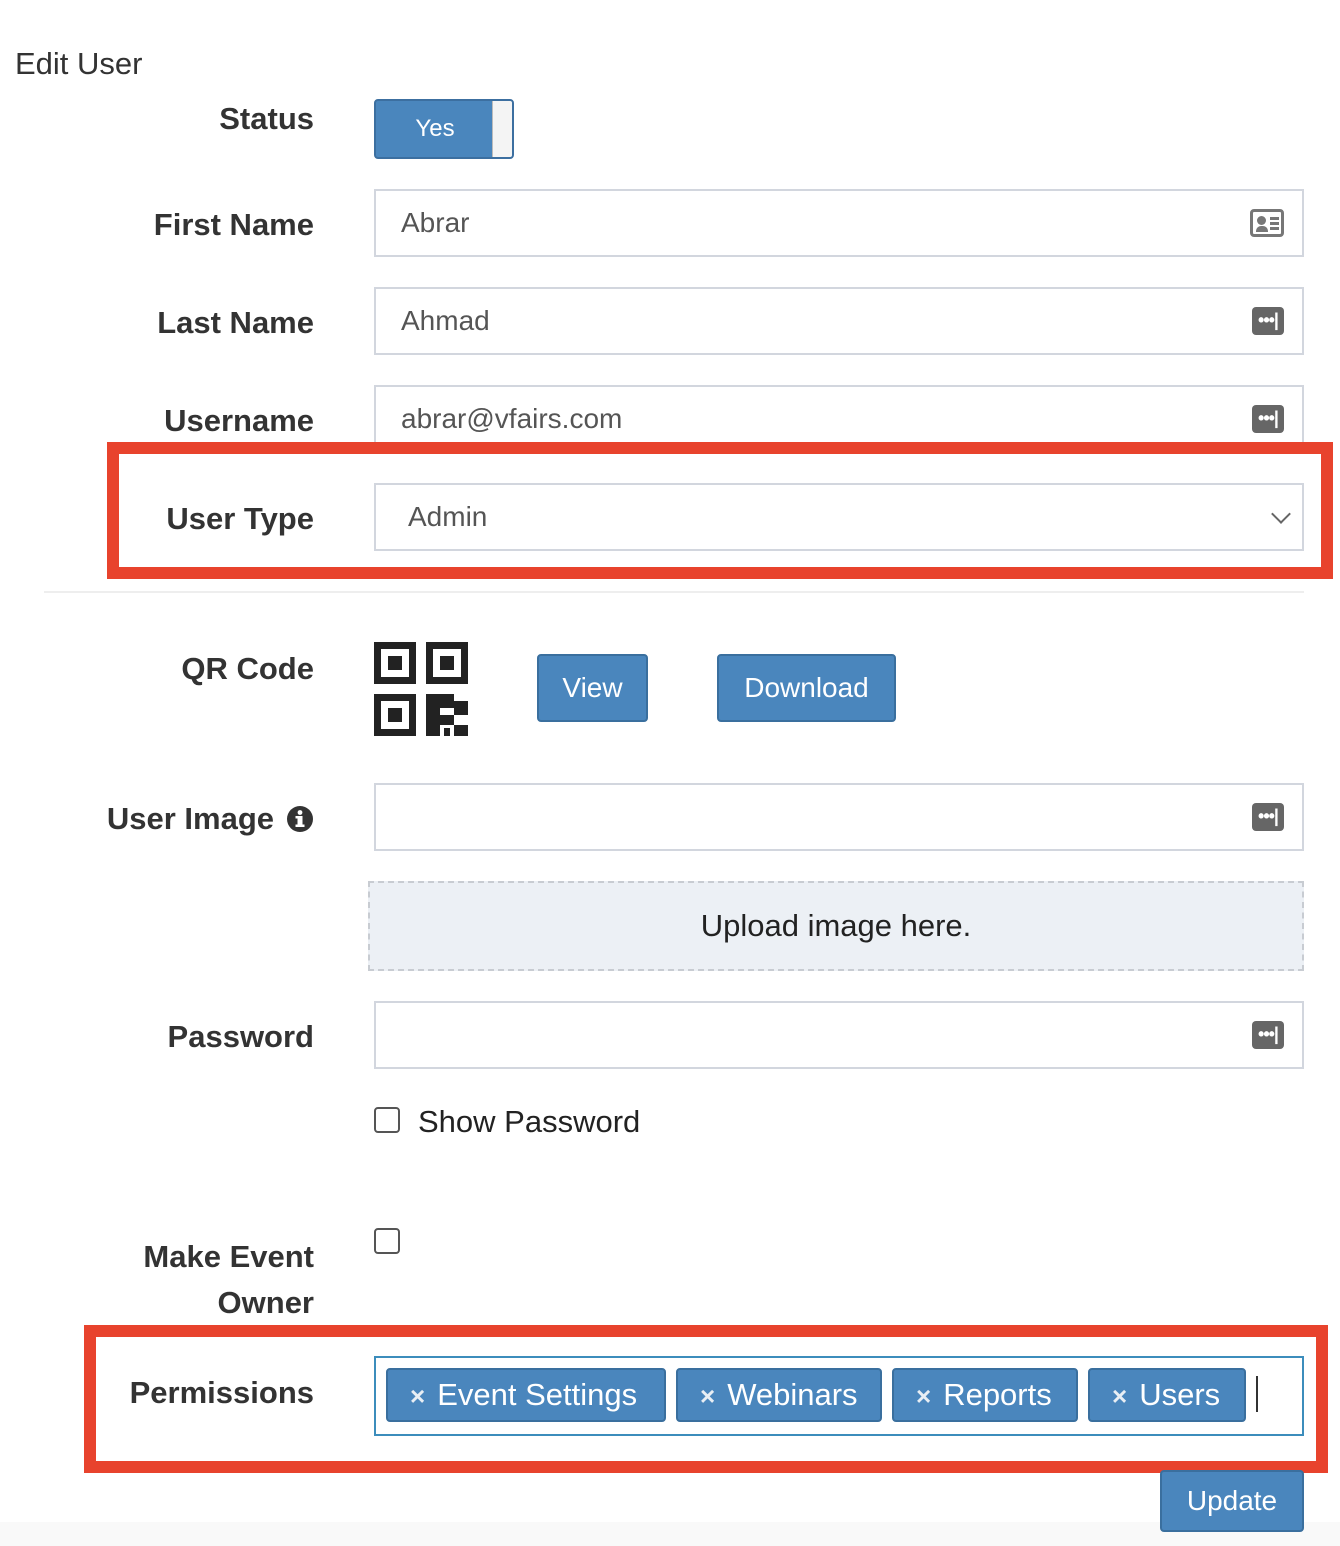  I want to click on permission-tag: × Webinars, so click(779, 1395).